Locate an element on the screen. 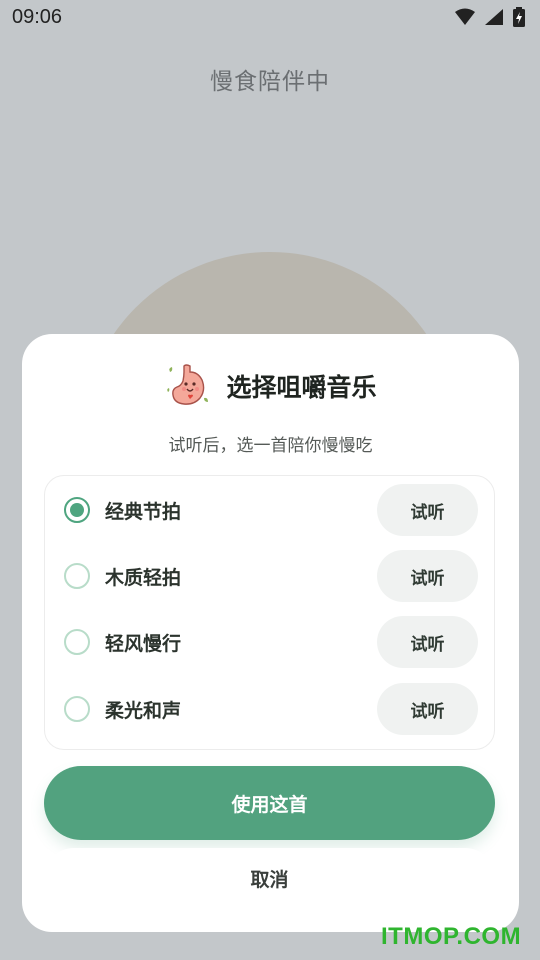 This screenshot has width=540, height=960. sheet-subtitle: 试听后，选一首陪你慢慢吃 is located at coordinates (270, 446).